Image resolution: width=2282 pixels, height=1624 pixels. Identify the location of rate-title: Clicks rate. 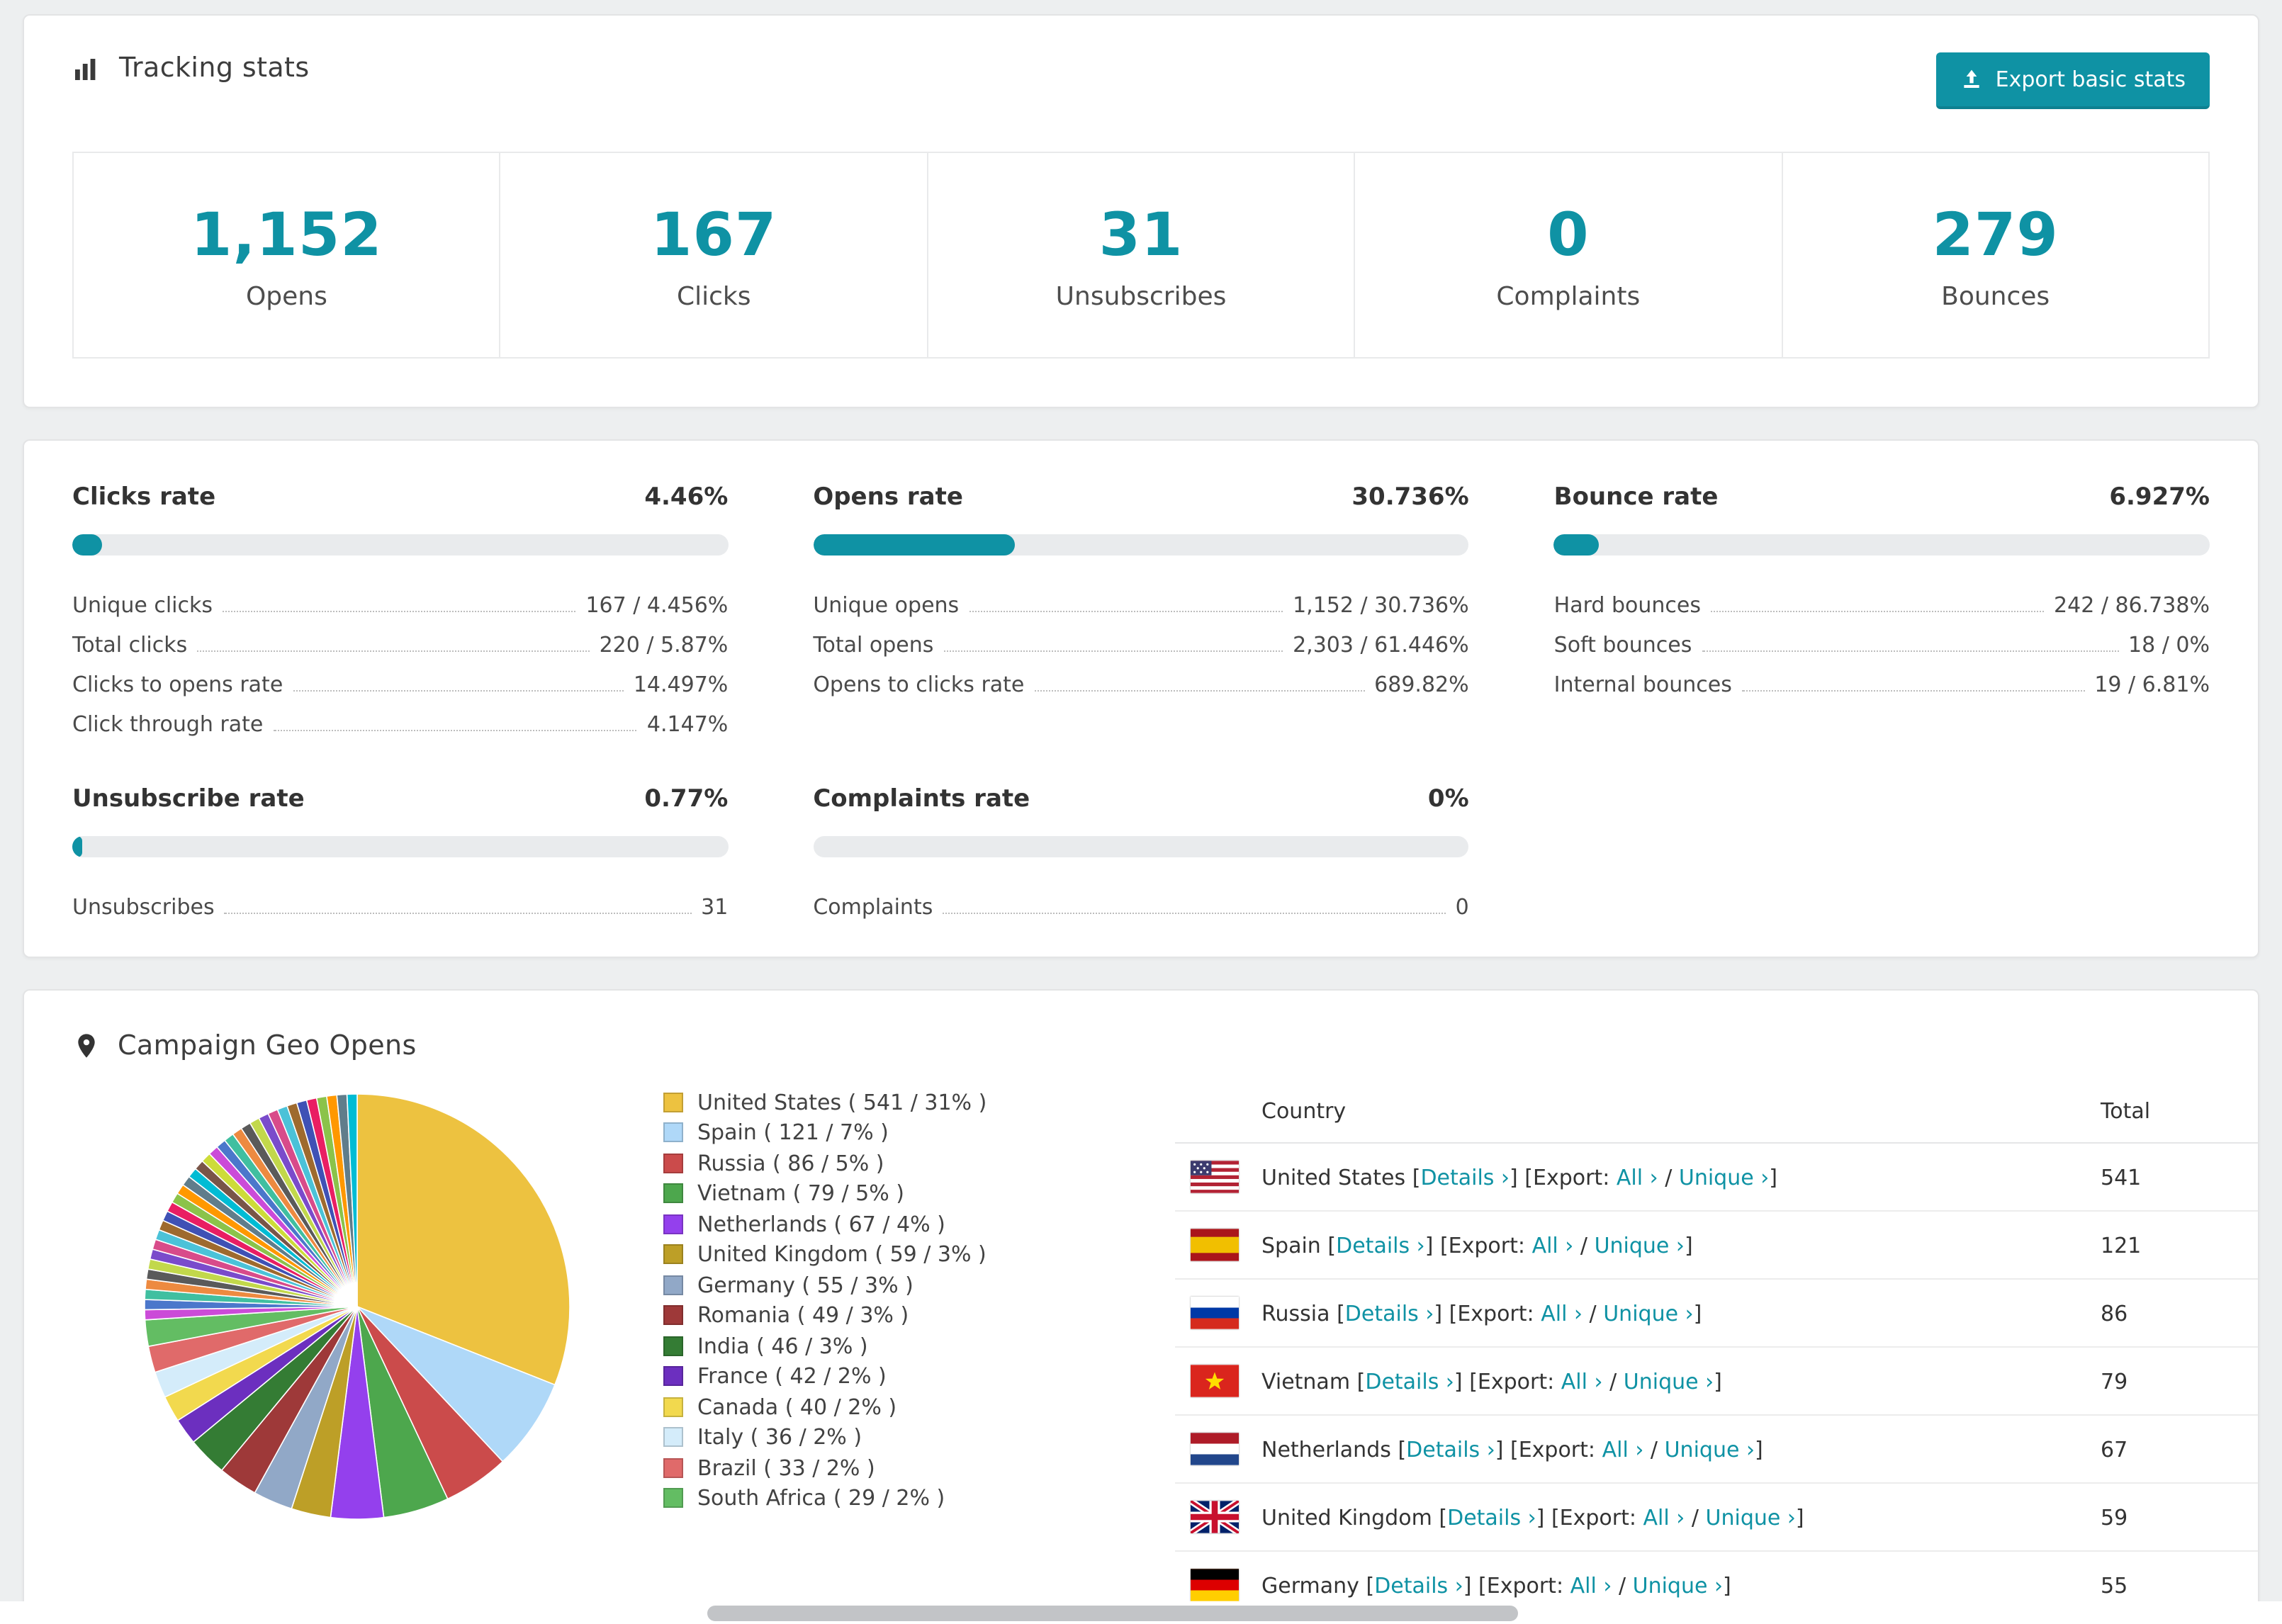
(144, 498).